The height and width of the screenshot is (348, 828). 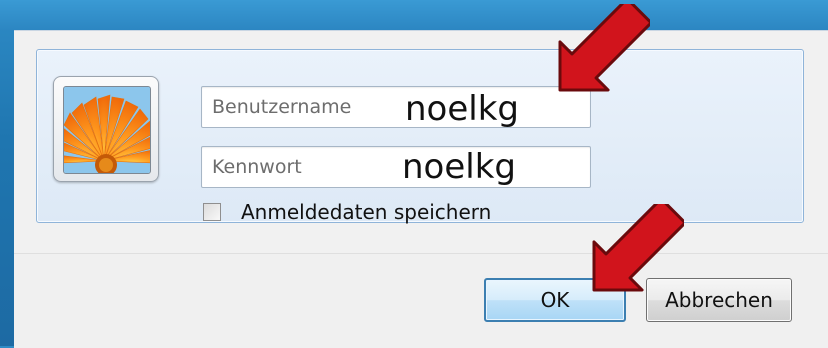 I want to click on remember-checkbox, so click(x=212, y=212).